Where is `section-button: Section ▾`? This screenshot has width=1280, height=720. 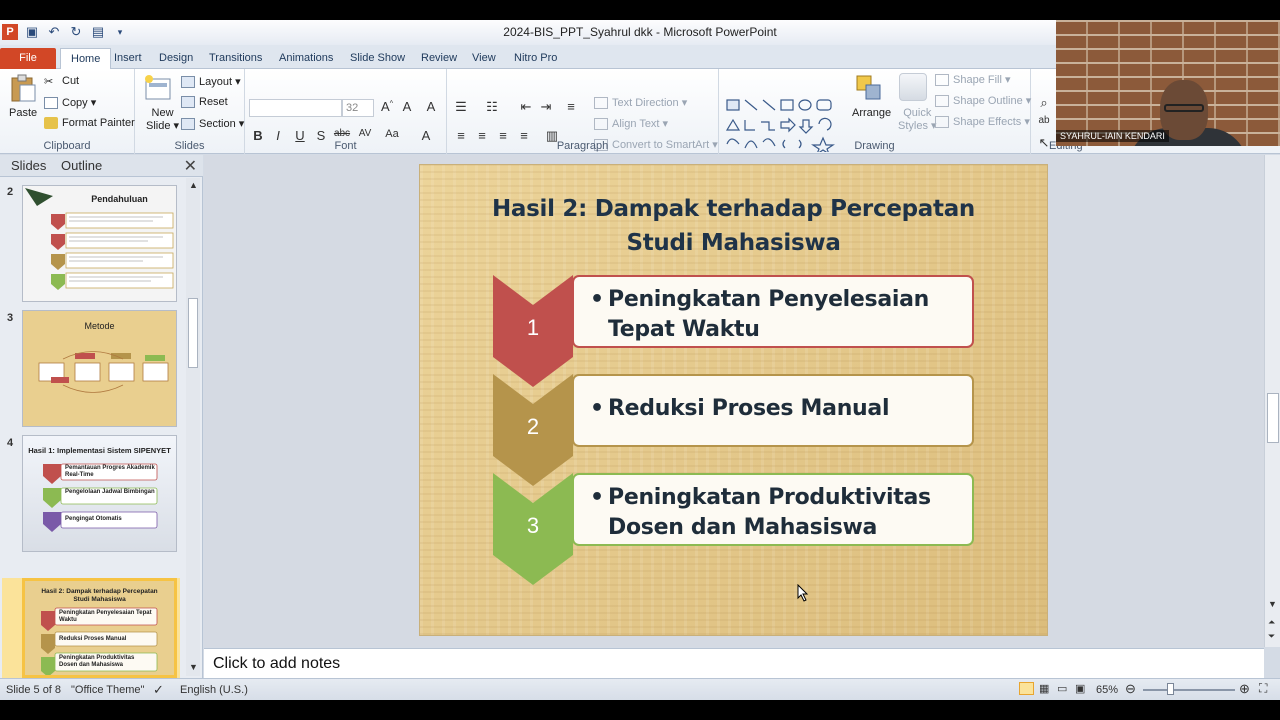 section-button: Section ▾ is located at coordinates (212, 124).